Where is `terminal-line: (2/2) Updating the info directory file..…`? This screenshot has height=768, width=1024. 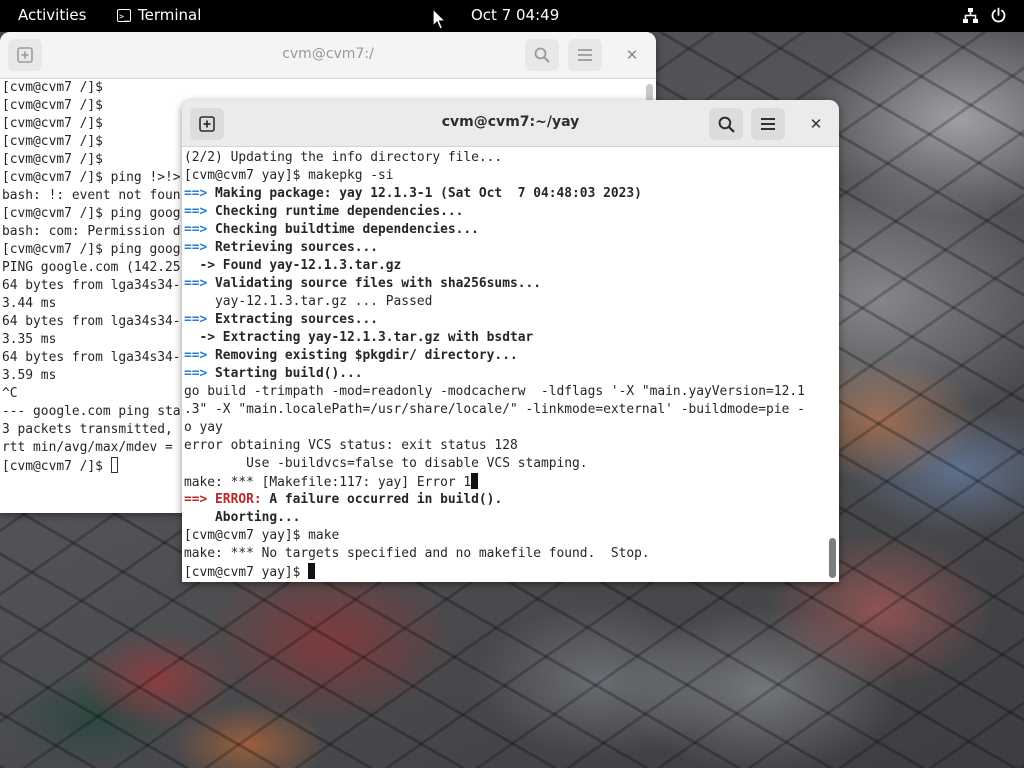
terminal-line: (2/2) Updating the info directory file..… is located at coordinates (343, 157).